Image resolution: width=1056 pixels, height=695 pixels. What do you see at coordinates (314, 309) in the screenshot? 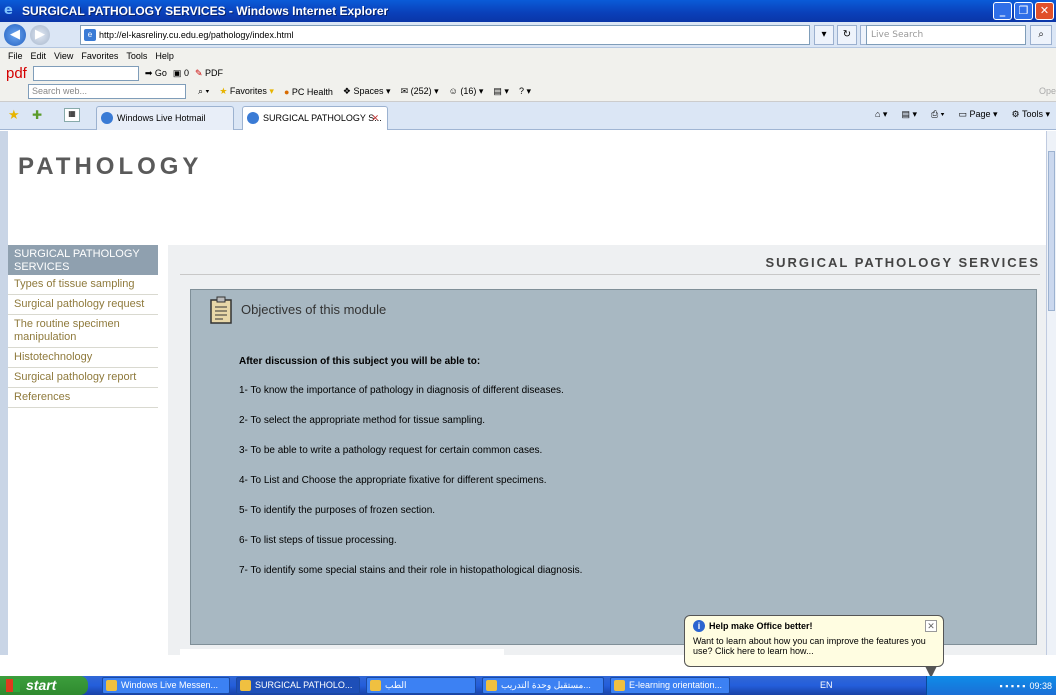
I see `module-title: Objectives of this module` at bounding box center [314, 309].